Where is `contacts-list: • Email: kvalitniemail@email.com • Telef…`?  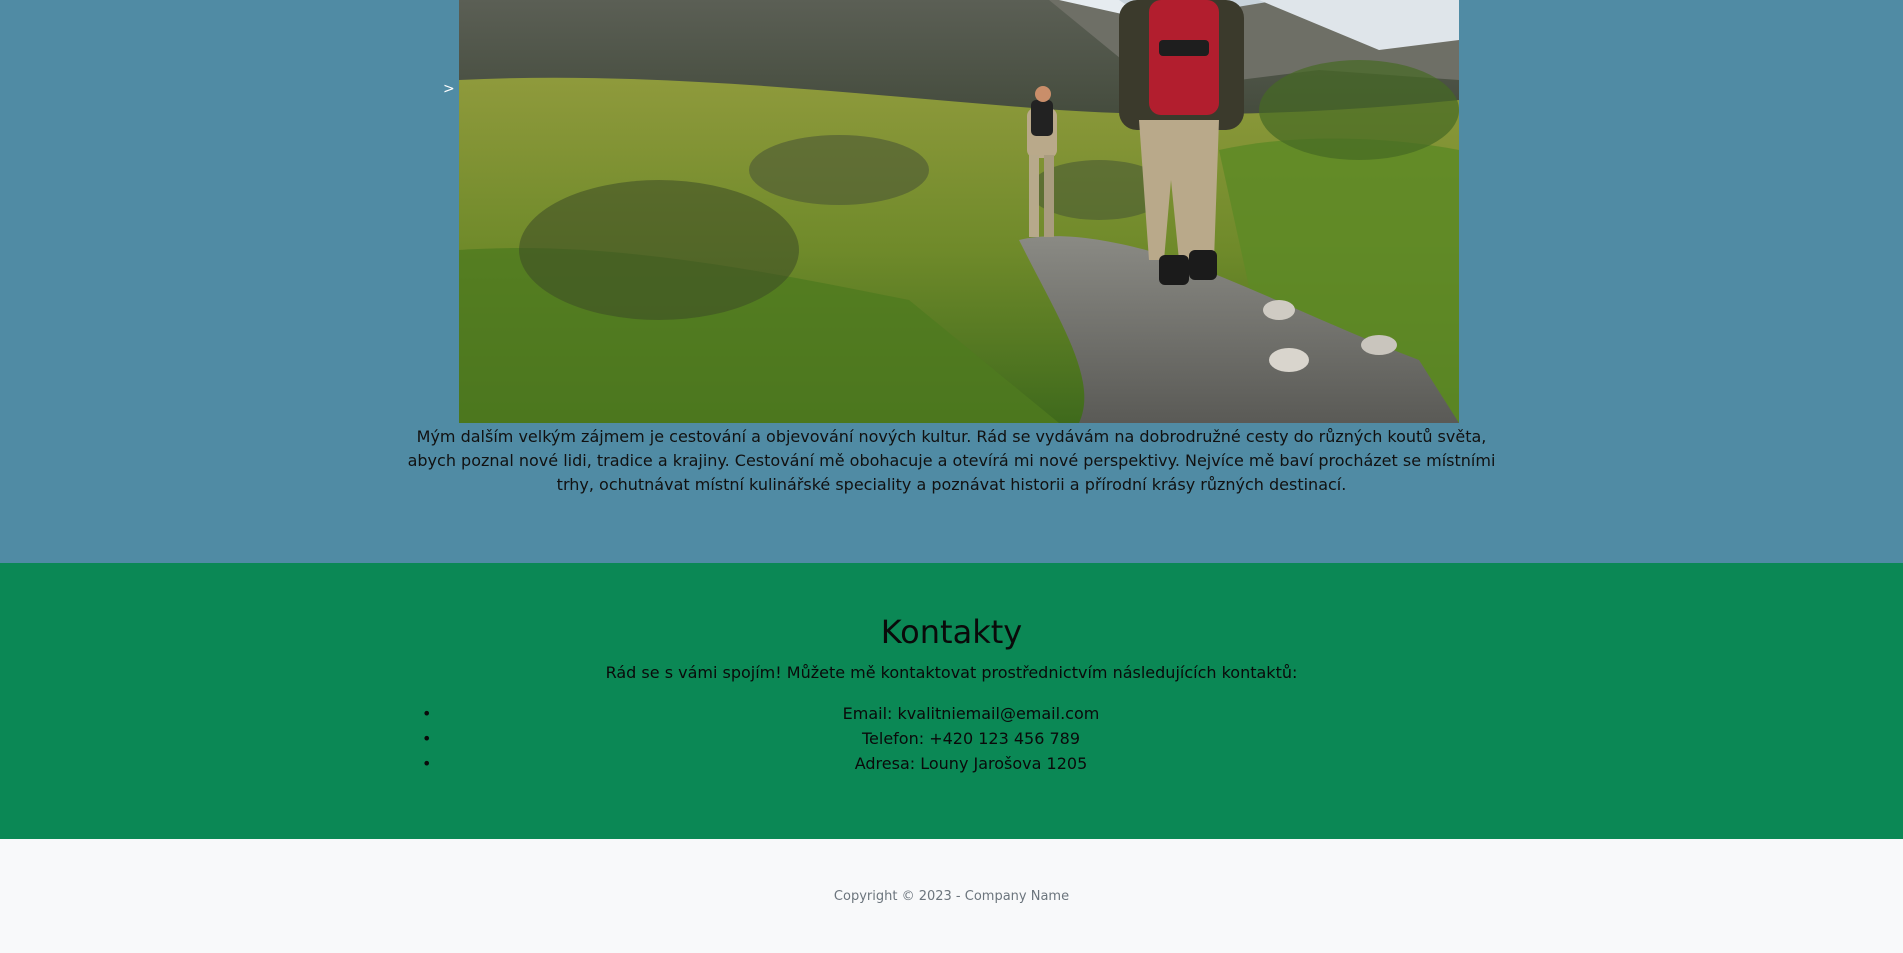 contacts-list: • Email: kvalitniemail@email.com • Telef… is located at coordinates (971, 738).